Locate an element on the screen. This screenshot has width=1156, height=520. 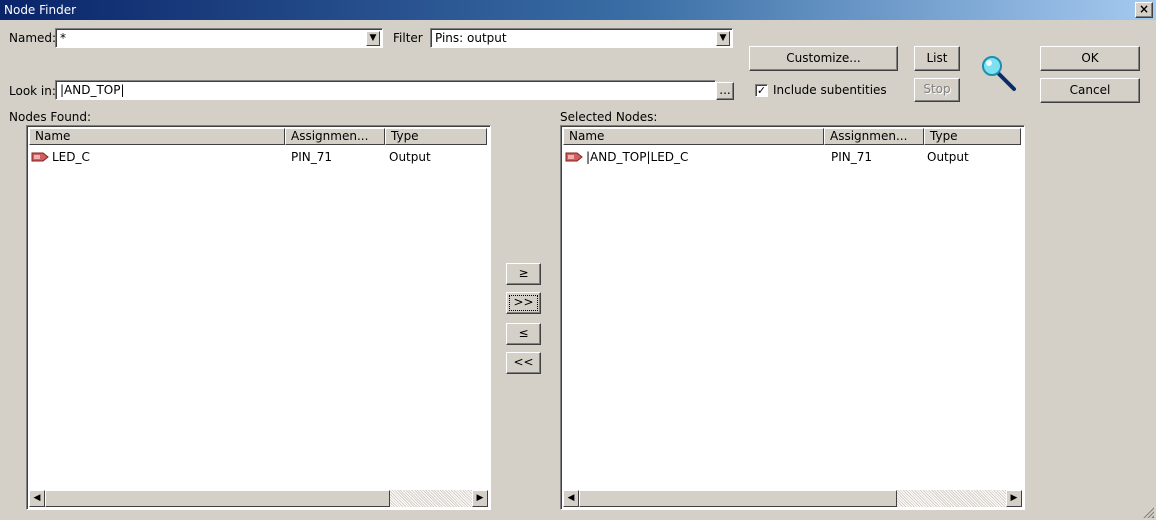
look-in-value: |AND_TOP| is located at coordinates (92, 90).